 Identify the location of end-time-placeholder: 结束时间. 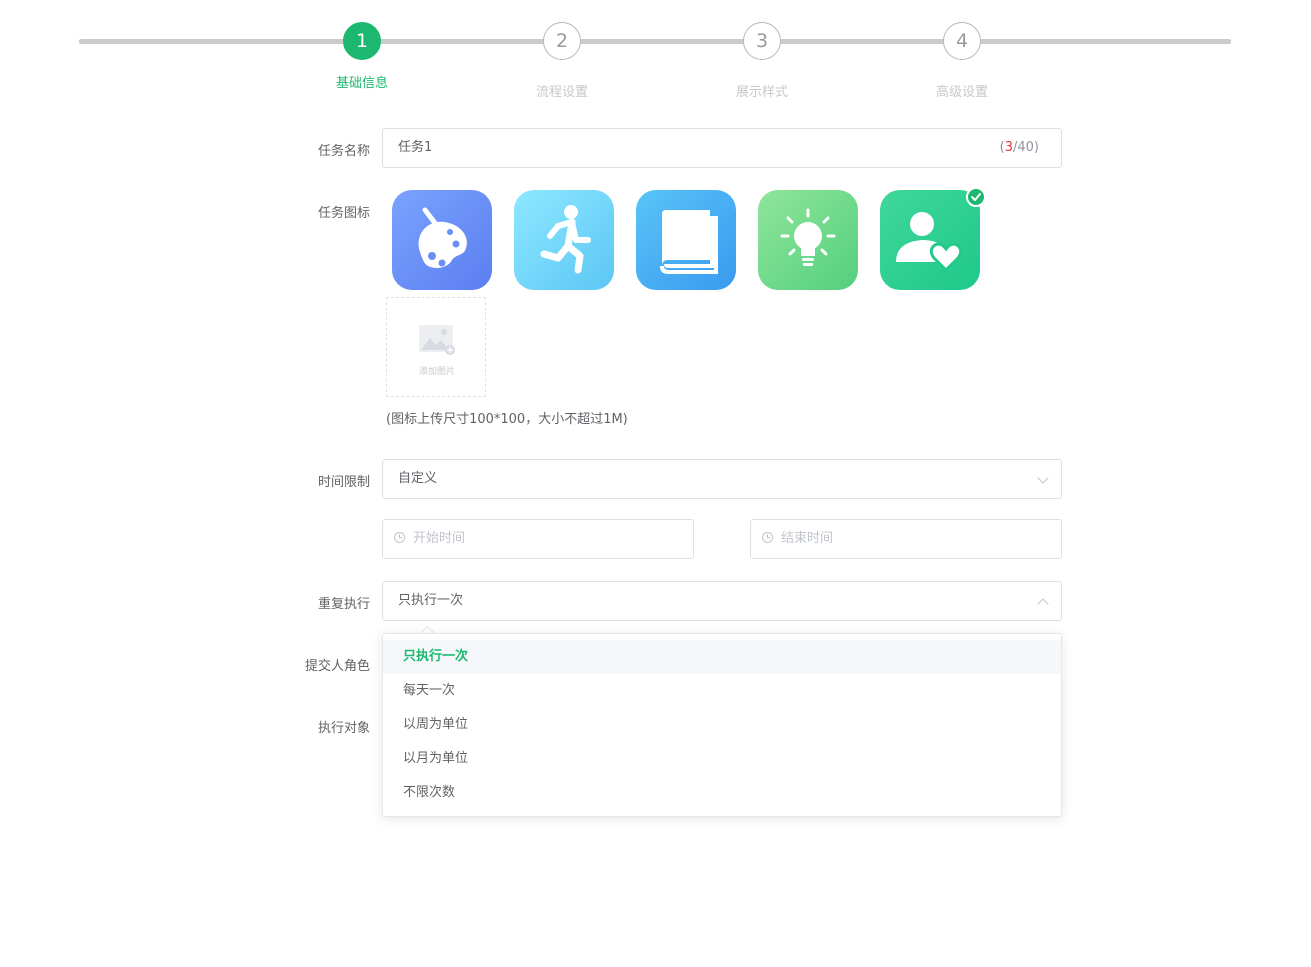
(807, 538).